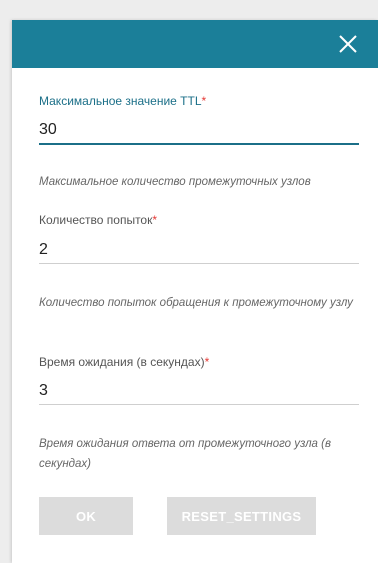 The image size is (378, 563). What do you see at coordinates (123, 101) in the screenshot?
I see `ttl-label: Максимальное значение TTL*` at bounding box center [123, 101].